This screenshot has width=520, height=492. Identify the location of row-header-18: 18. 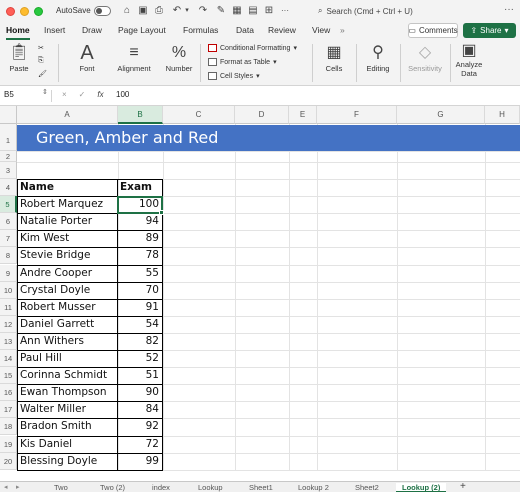
(8, 427).